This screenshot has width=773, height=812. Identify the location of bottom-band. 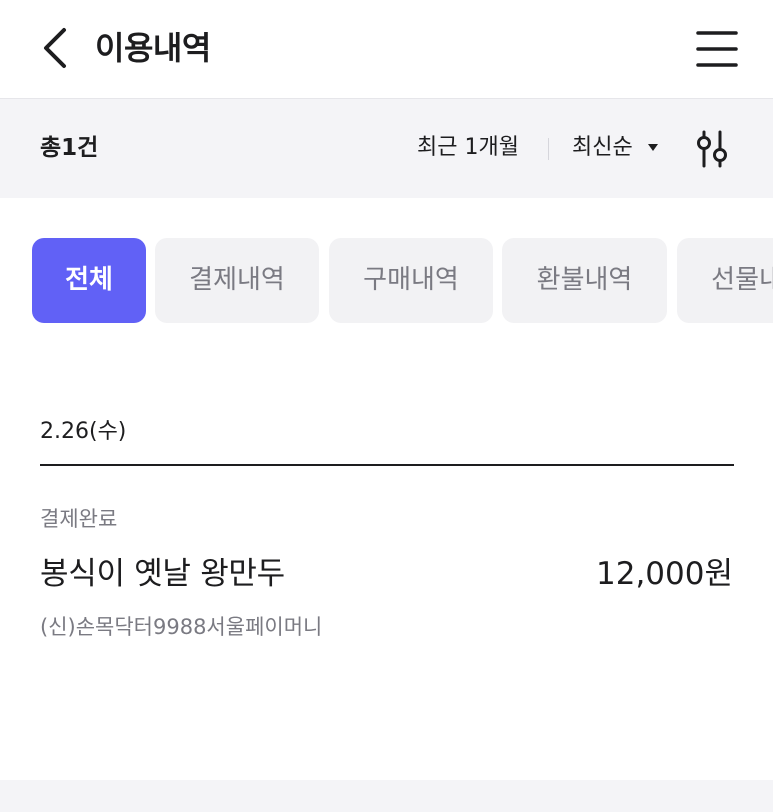
(386, 796).